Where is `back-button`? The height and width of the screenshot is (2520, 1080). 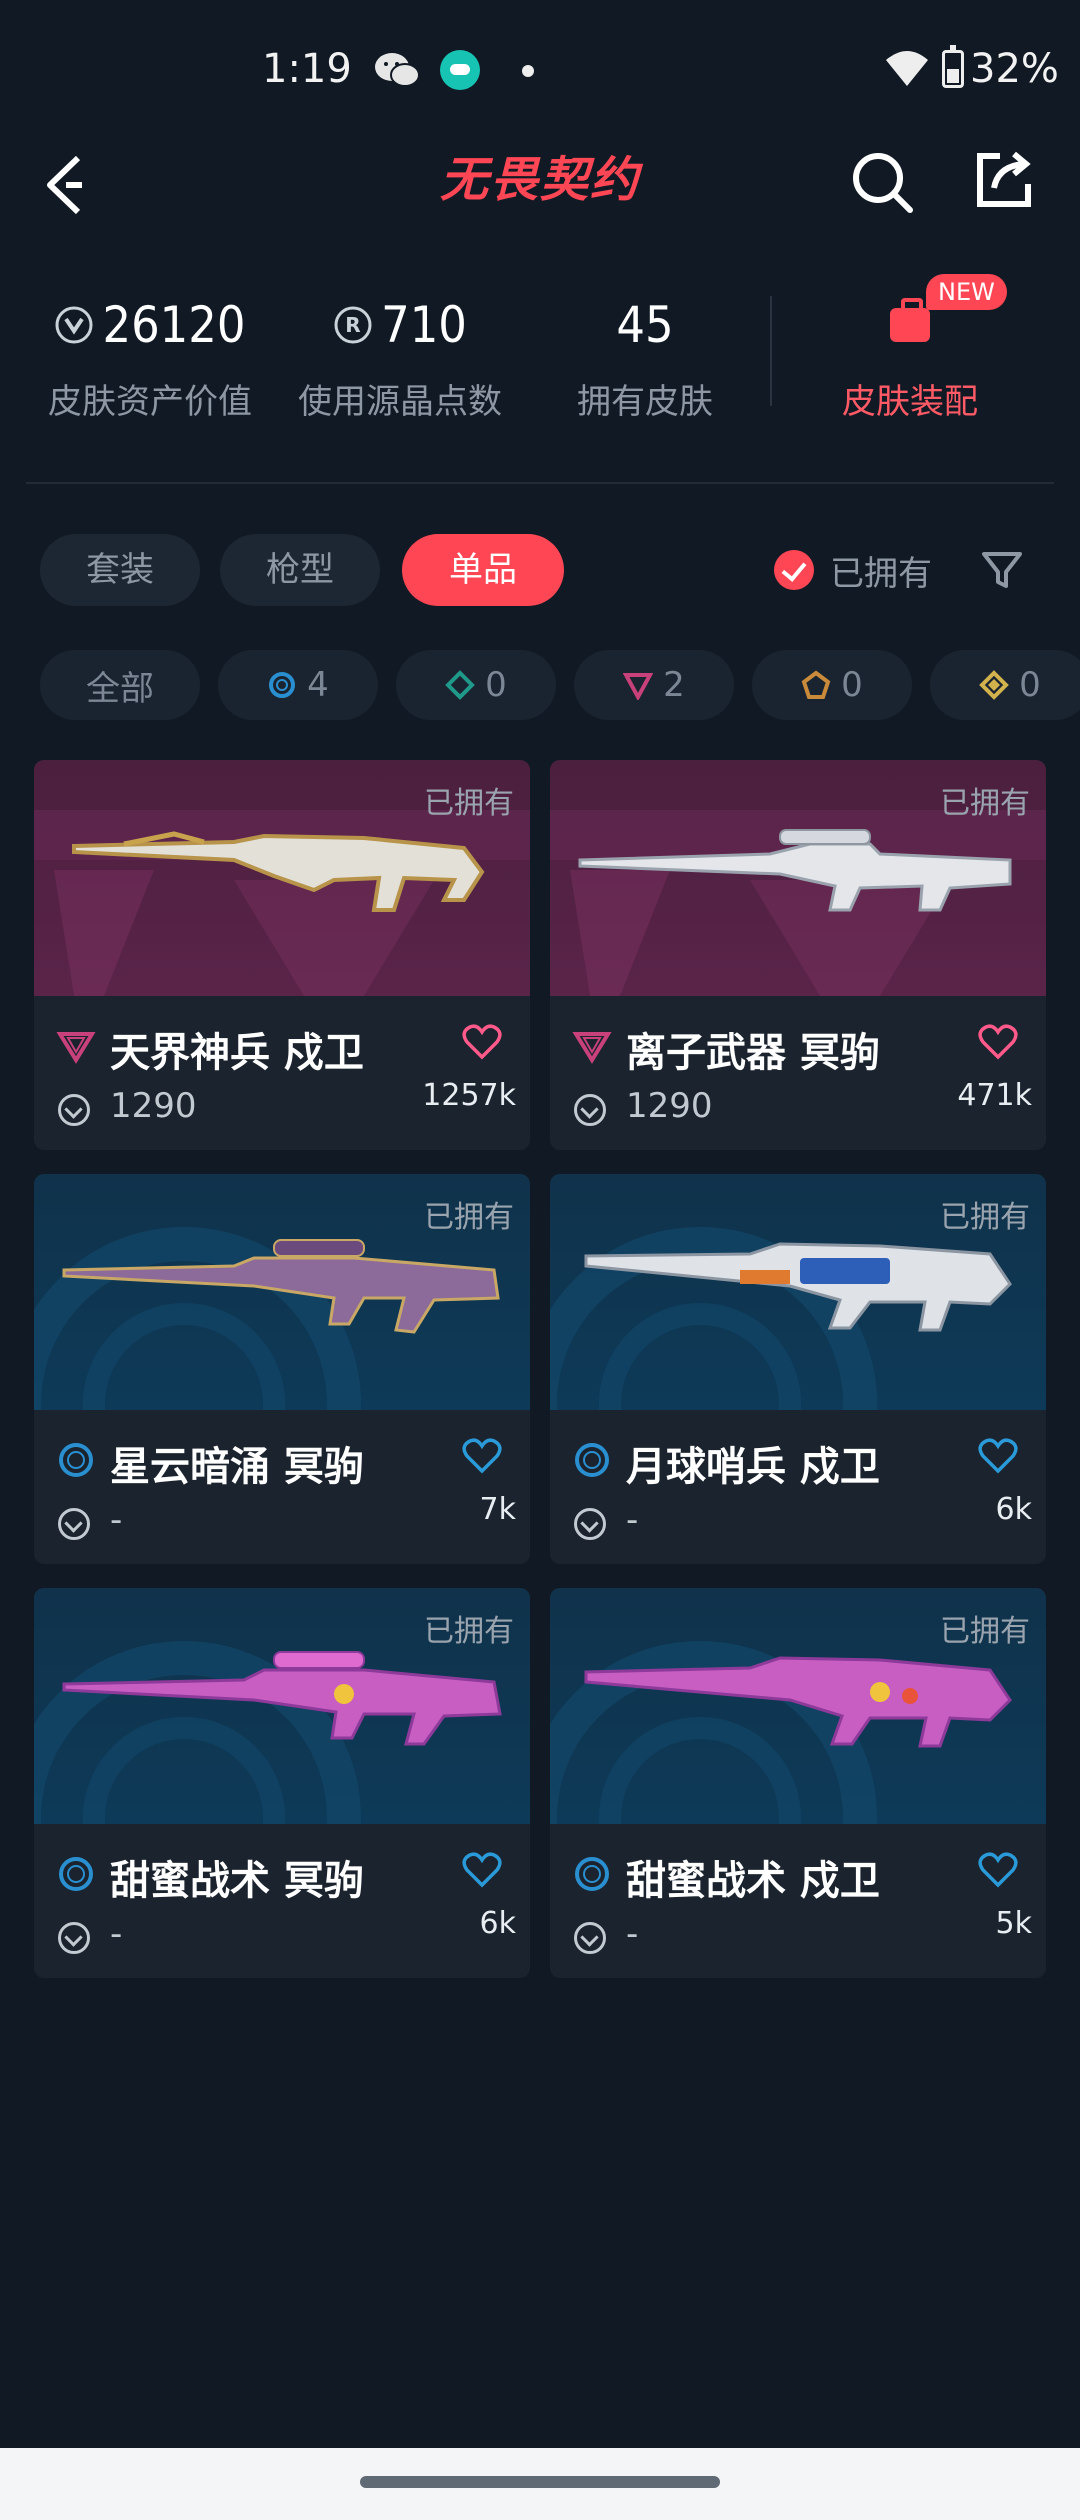
back-button is located at coordinates (70, 185).